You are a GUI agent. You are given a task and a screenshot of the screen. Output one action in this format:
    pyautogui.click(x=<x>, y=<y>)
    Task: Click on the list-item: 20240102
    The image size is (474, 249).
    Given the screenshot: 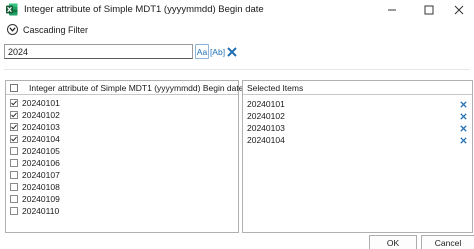 What is the action you would take?
    pyautogui.click(x=122, y=115)
    